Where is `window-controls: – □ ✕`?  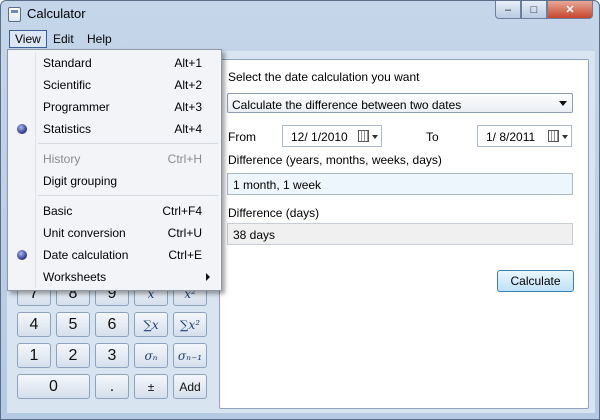
window-controls: – □ ✕ is located at coordinates (544, 11).